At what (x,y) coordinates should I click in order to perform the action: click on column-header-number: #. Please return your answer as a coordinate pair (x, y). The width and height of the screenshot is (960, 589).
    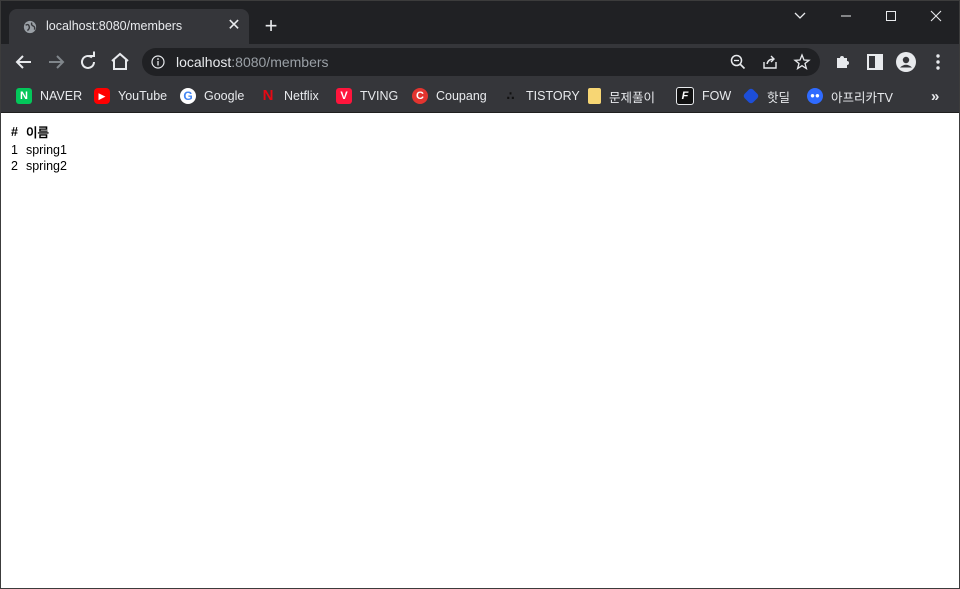
    Looking at the image, I should click on (14, 131).